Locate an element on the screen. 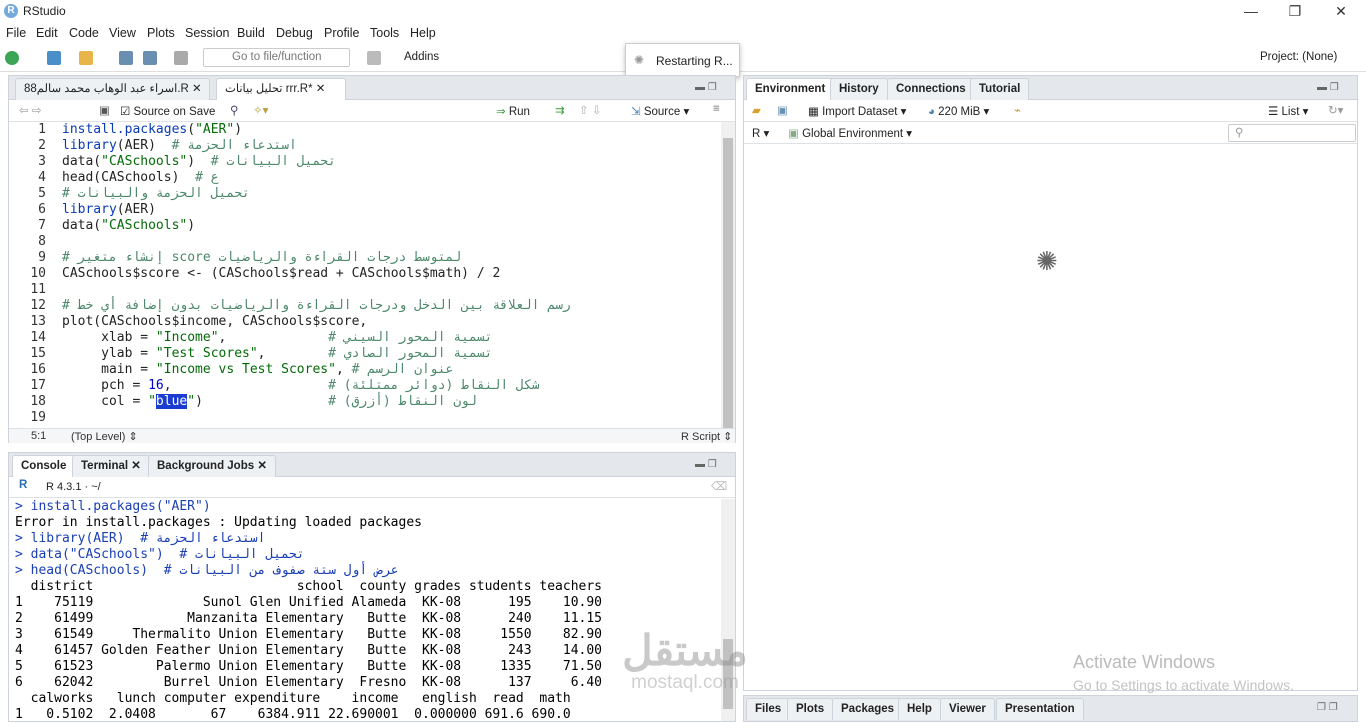 The width and height of the screenshot is (1366, 728). rstudio-logo-icon: R is located at coordinates (11, 11).